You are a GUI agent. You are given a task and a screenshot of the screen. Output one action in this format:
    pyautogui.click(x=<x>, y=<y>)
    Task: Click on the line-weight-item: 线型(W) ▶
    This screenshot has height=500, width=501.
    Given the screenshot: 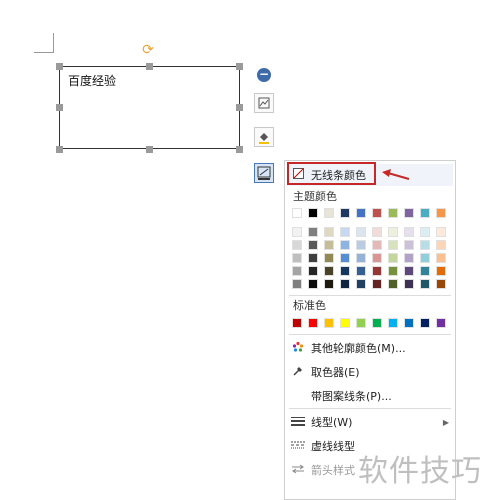 What is the action you would take?
    pyautogui.click(x=370, y=422)
    